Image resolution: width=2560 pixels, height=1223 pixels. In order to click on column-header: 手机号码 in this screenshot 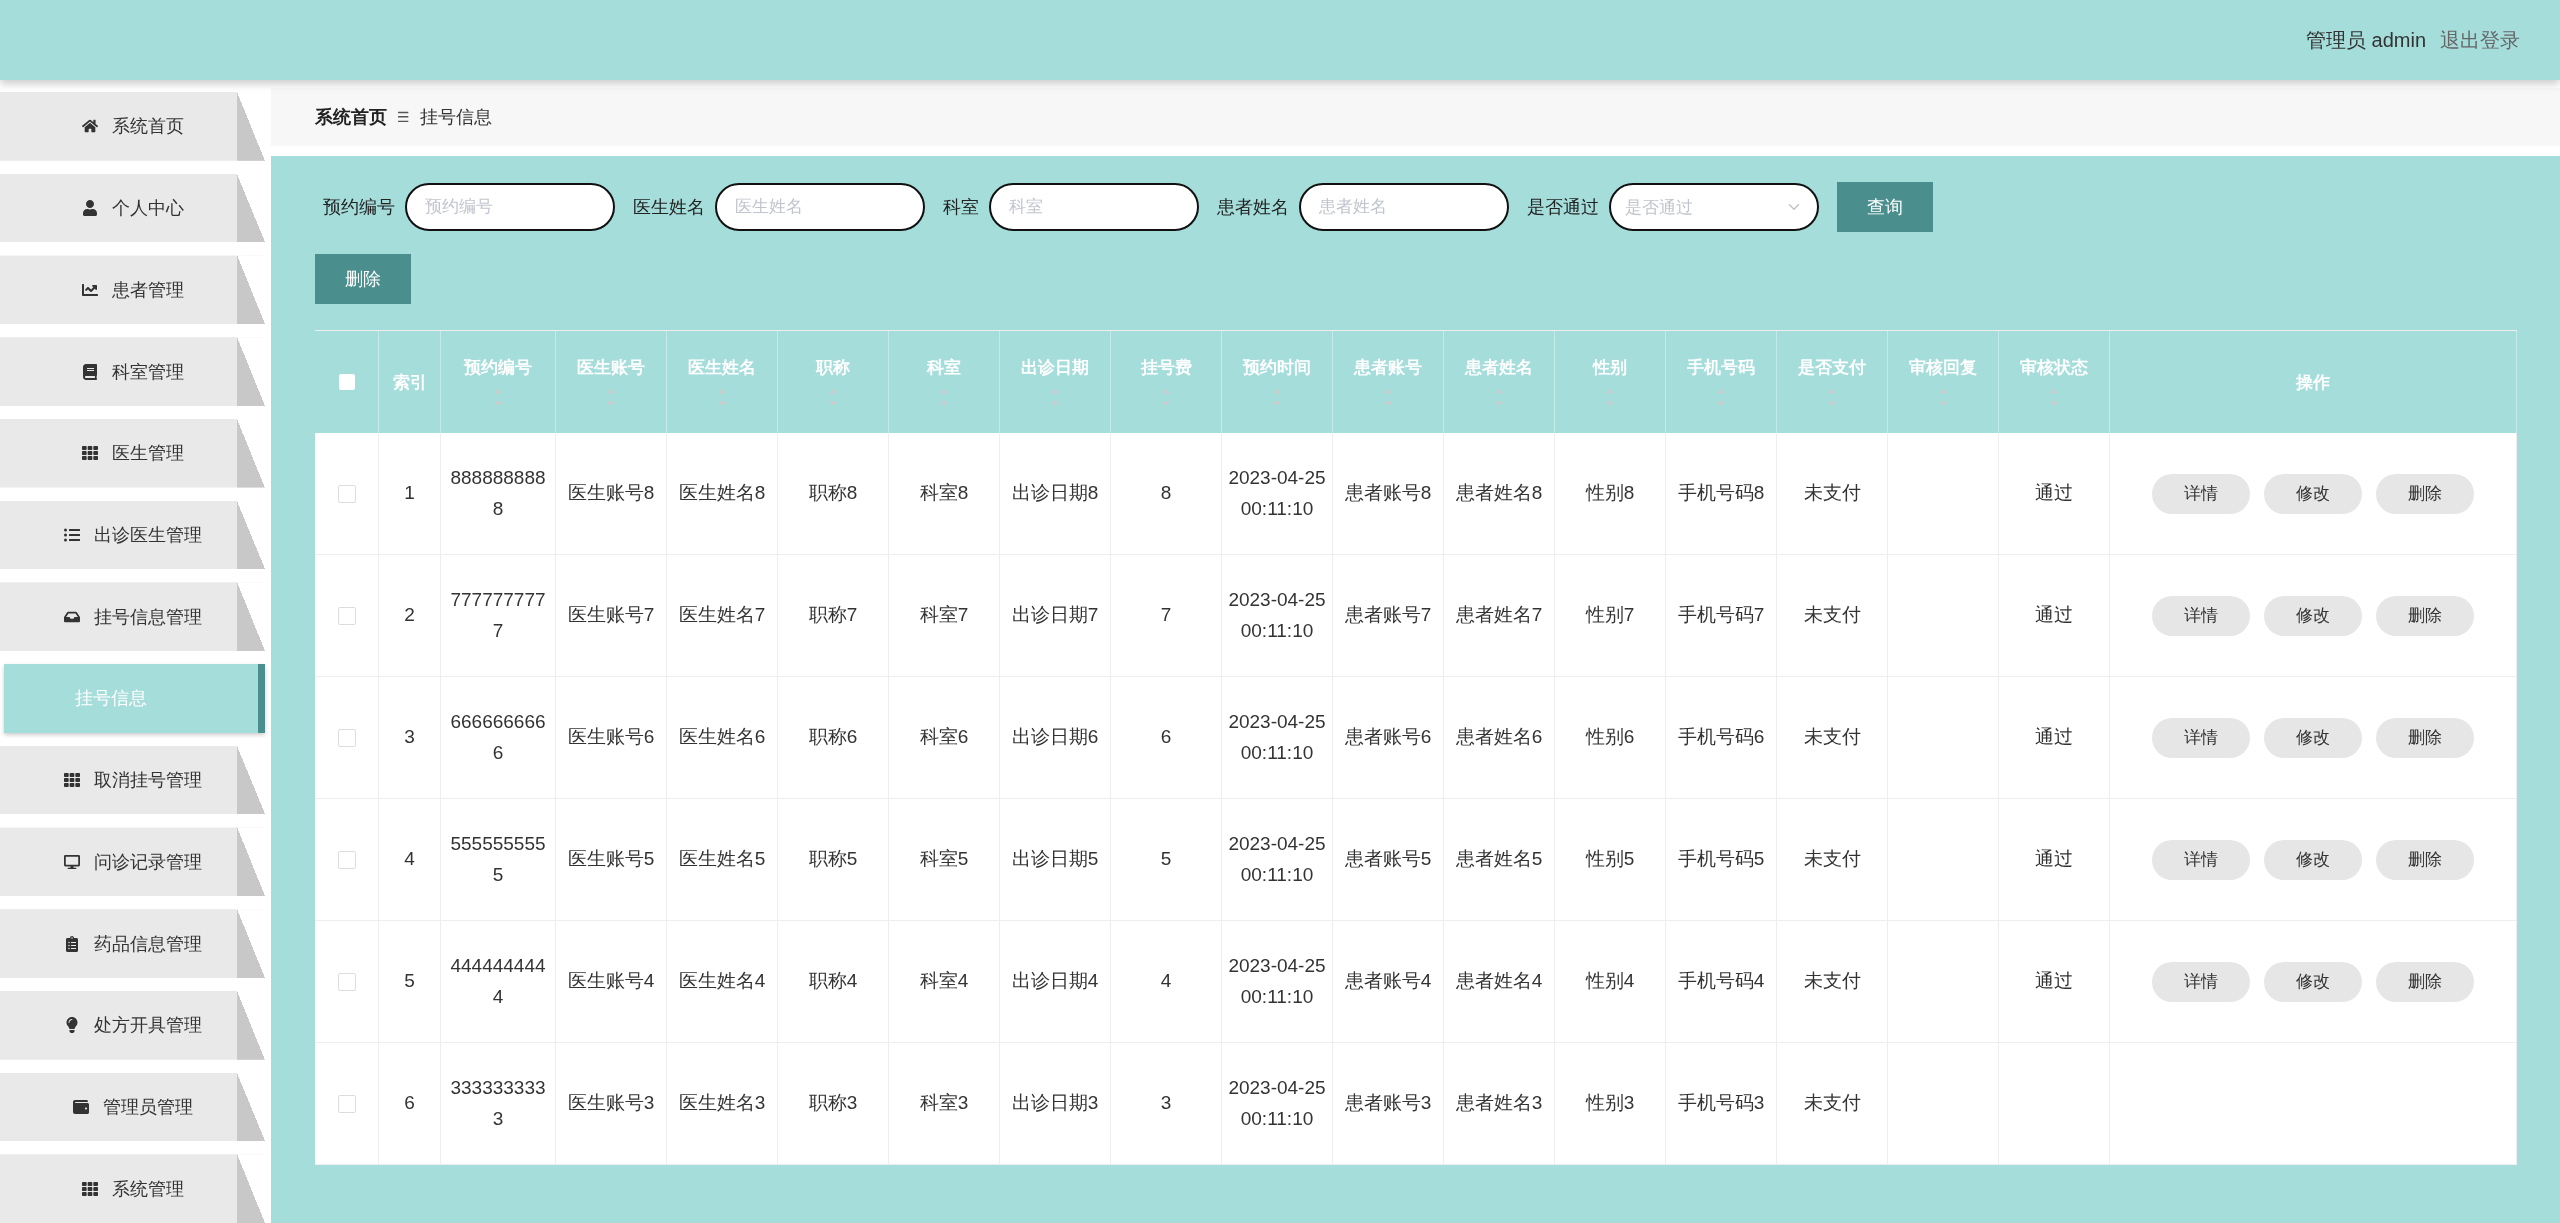, I will do `click(1721, 367)`.